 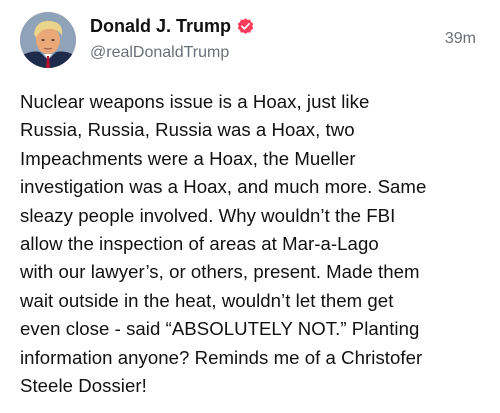 I want to click on verified-badge-icon, so click(x=245, y=26).